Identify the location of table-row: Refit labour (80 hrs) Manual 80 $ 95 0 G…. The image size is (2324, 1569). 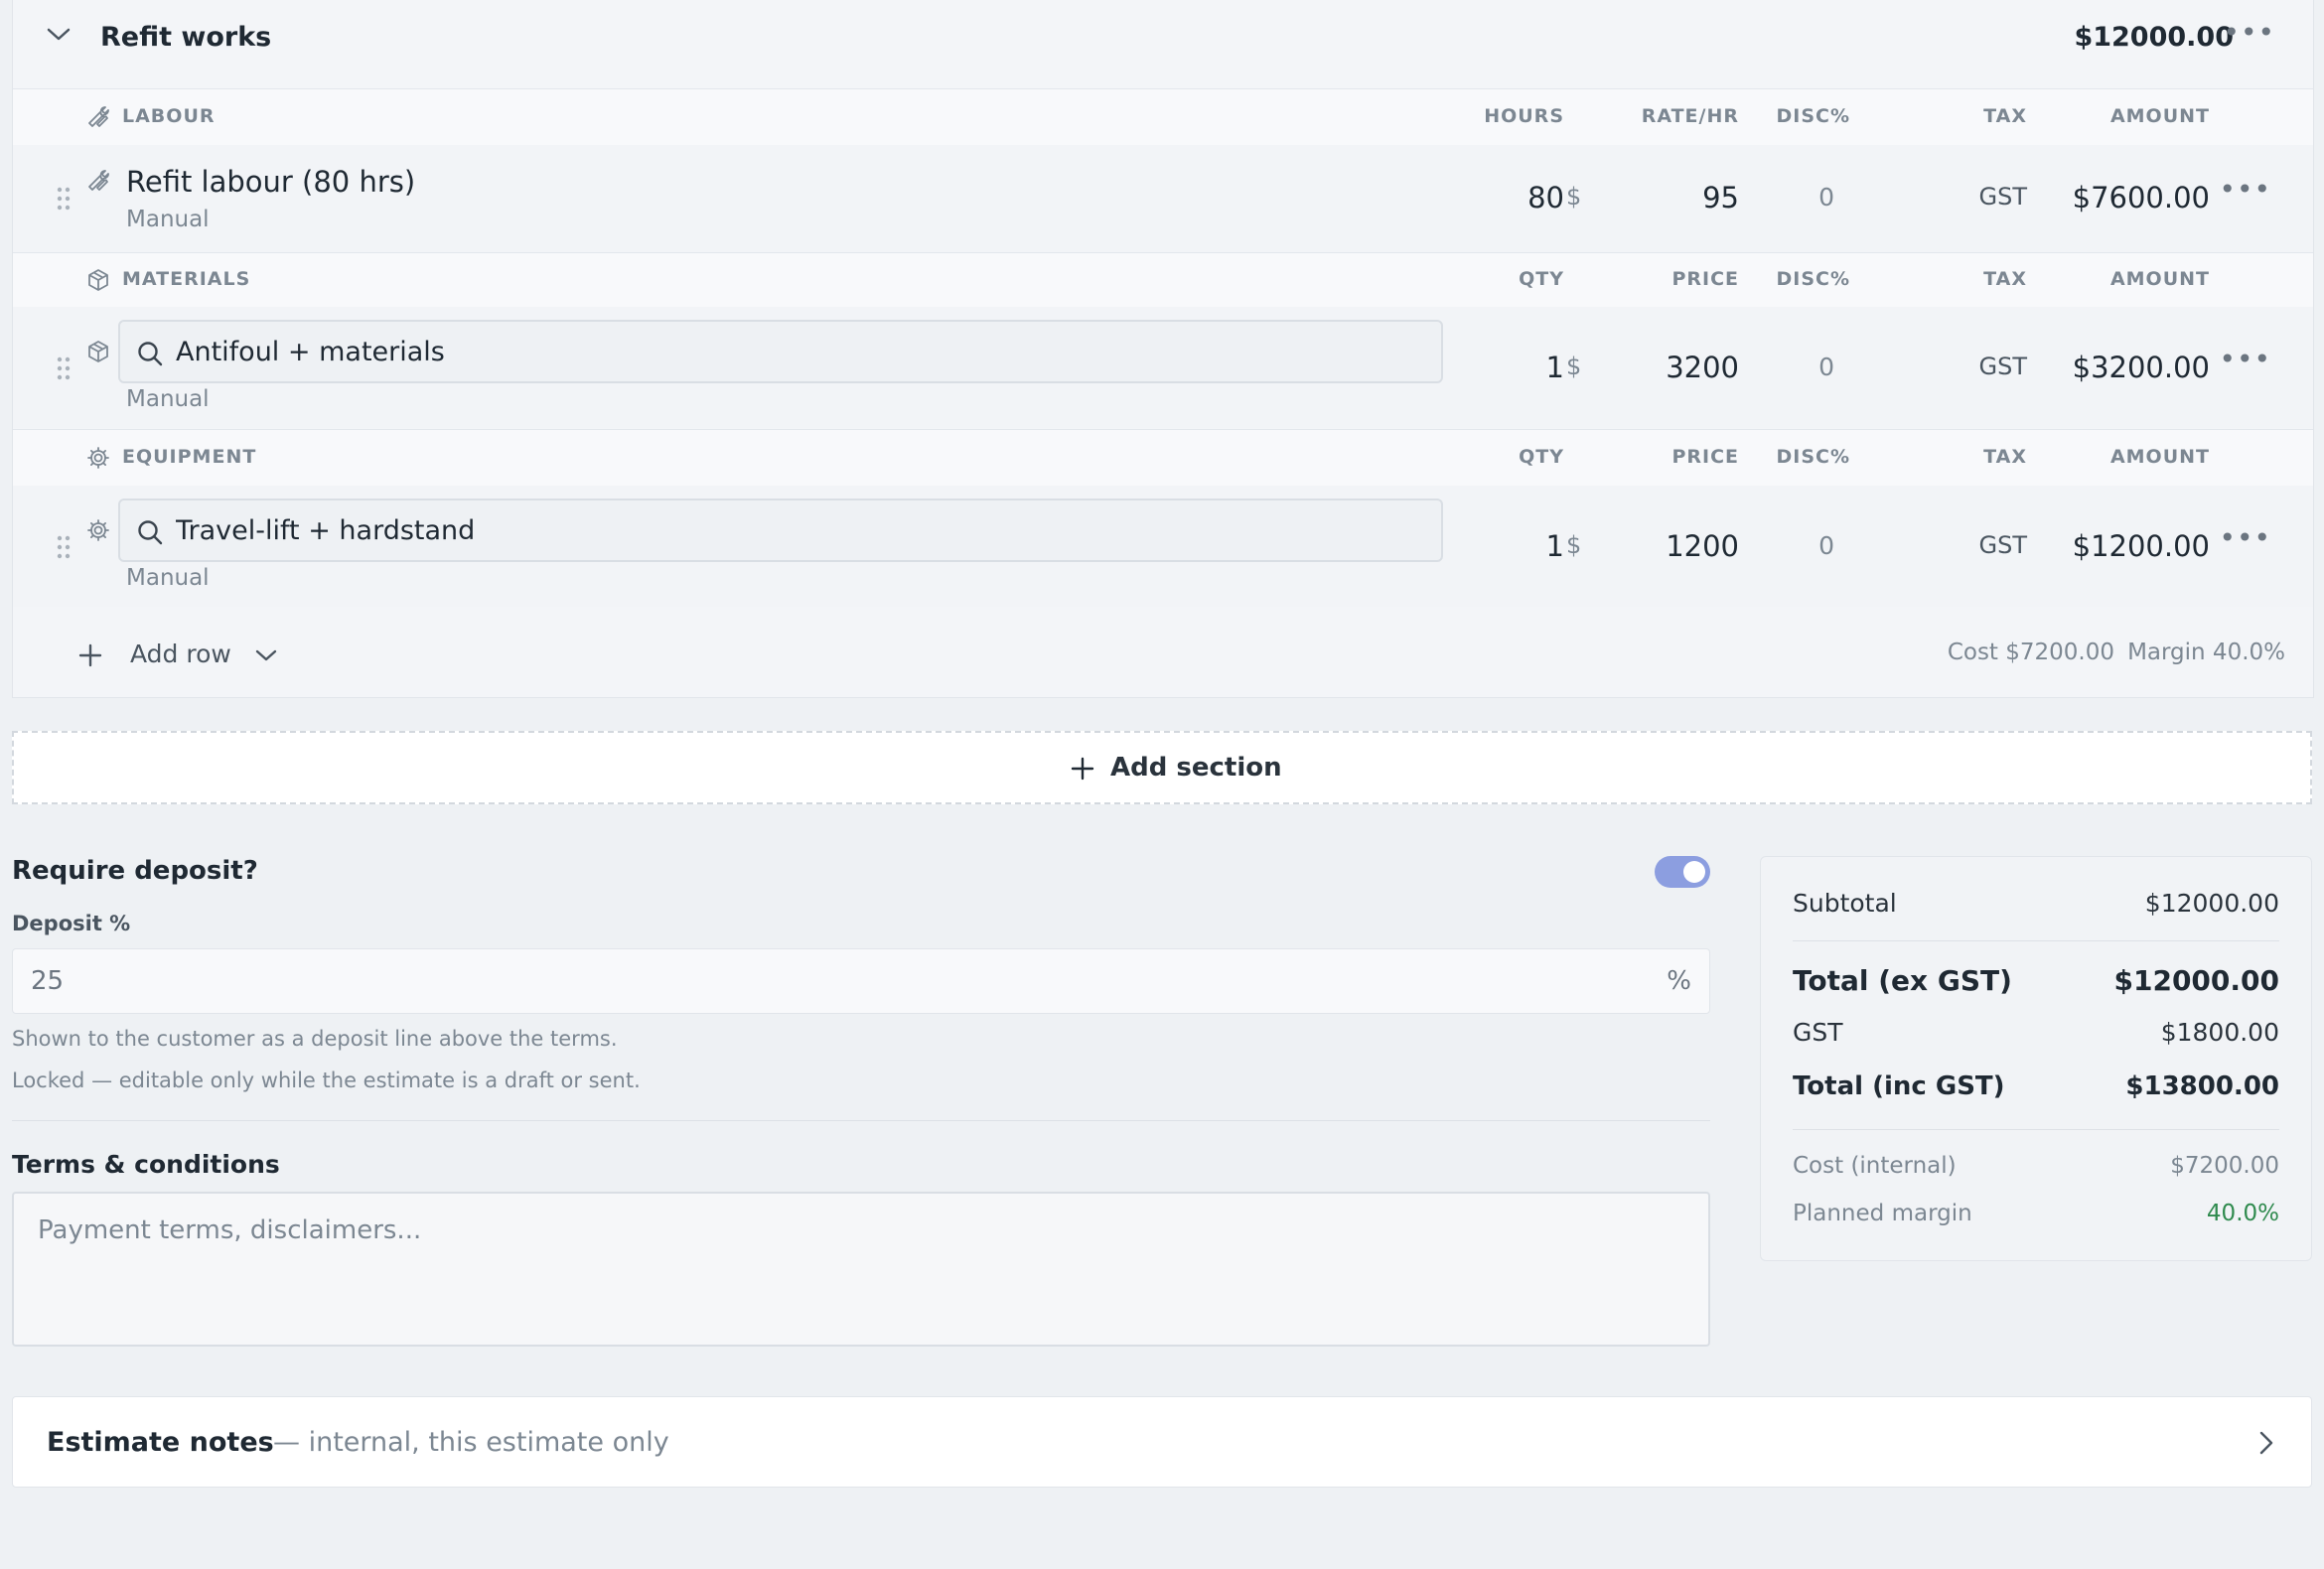
(1163, 198).